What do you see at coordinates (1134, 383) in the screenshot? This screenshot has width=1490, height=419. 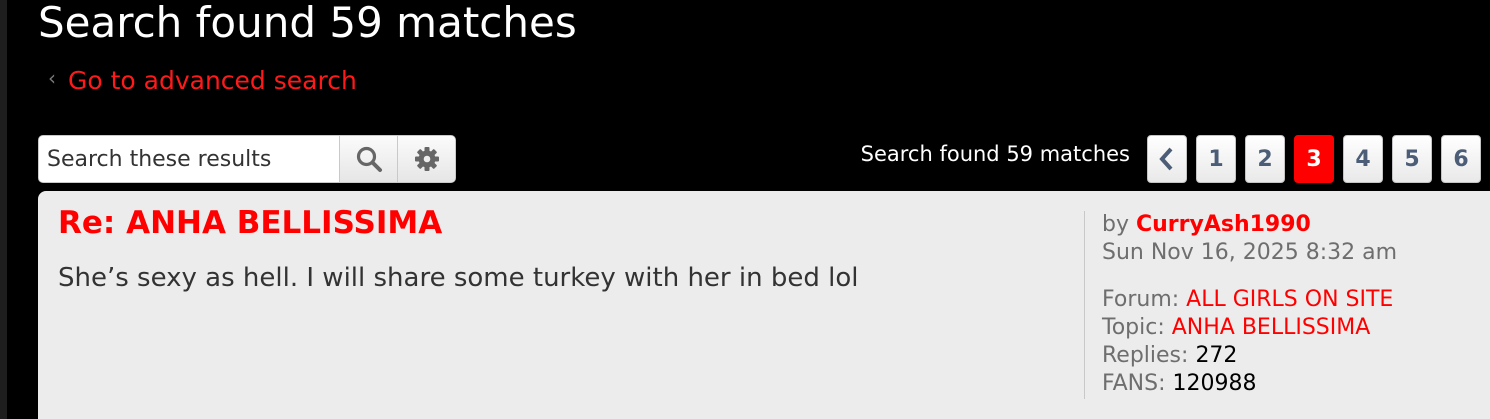 I see `fans-label: FANS:` at bounding box center [1134, 383].